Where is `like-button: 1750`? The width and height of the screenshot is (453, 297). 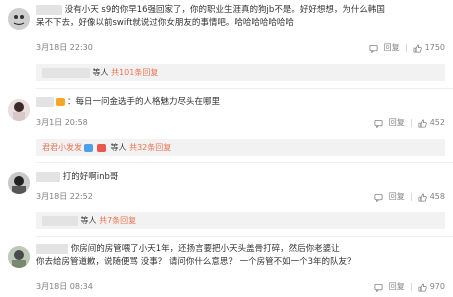
like-button: 1750 is located at coordinates (429, 48).